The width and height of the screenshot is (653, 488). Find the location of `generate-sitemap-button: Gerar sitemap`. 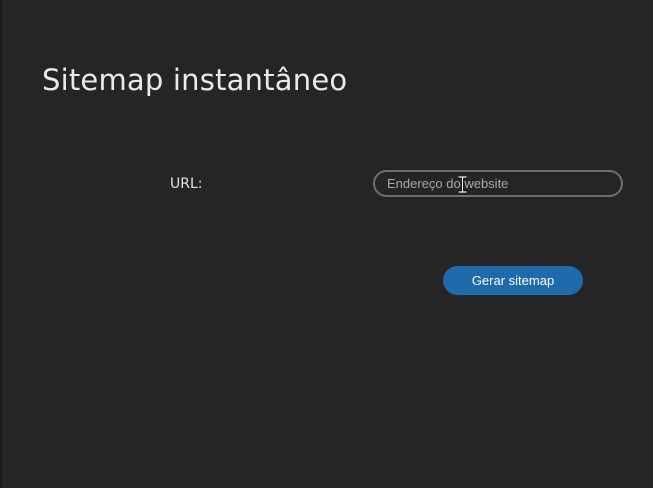

generate-sitemap-button: Gerar sitemap is located at coordinates (513, 280).